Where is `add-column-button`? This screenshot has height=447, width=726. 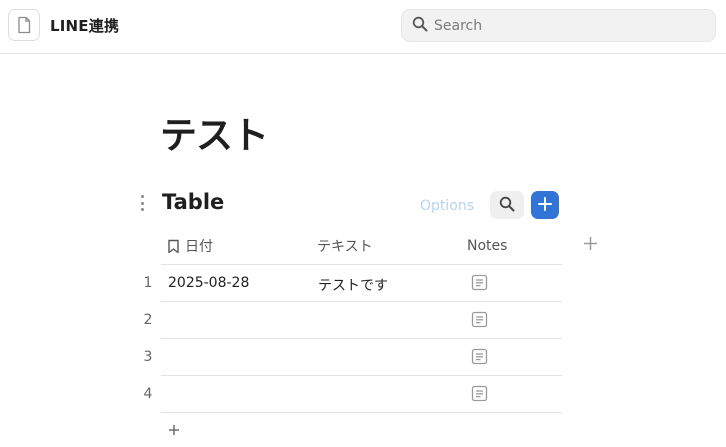
add-column-button is located at coordinates (590, 245).